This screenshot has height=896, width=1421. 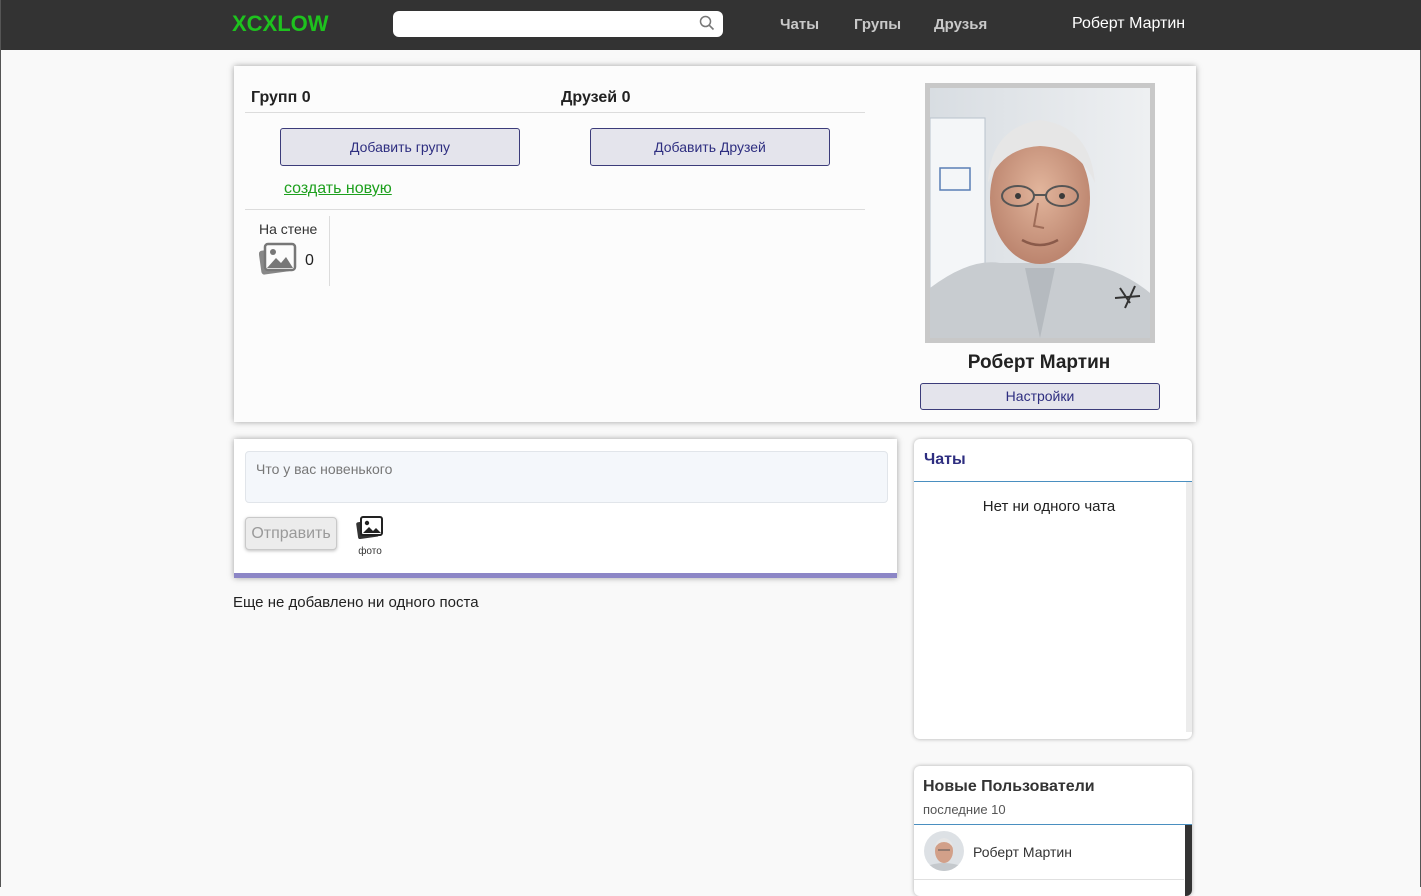 I want to click on wall-label: На стене, so click(x=288, y=229).